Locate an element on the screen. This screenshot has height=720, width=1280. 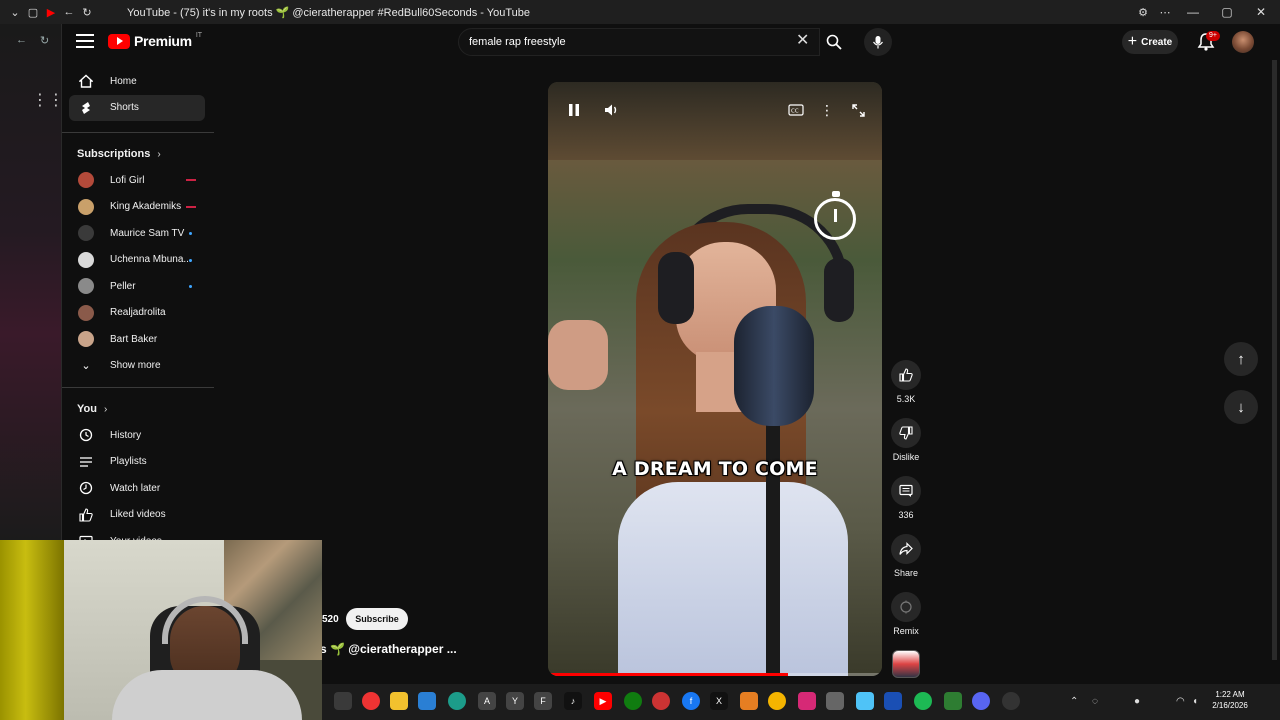
dislike-button: Dislike is located at coordinates (906, 440).